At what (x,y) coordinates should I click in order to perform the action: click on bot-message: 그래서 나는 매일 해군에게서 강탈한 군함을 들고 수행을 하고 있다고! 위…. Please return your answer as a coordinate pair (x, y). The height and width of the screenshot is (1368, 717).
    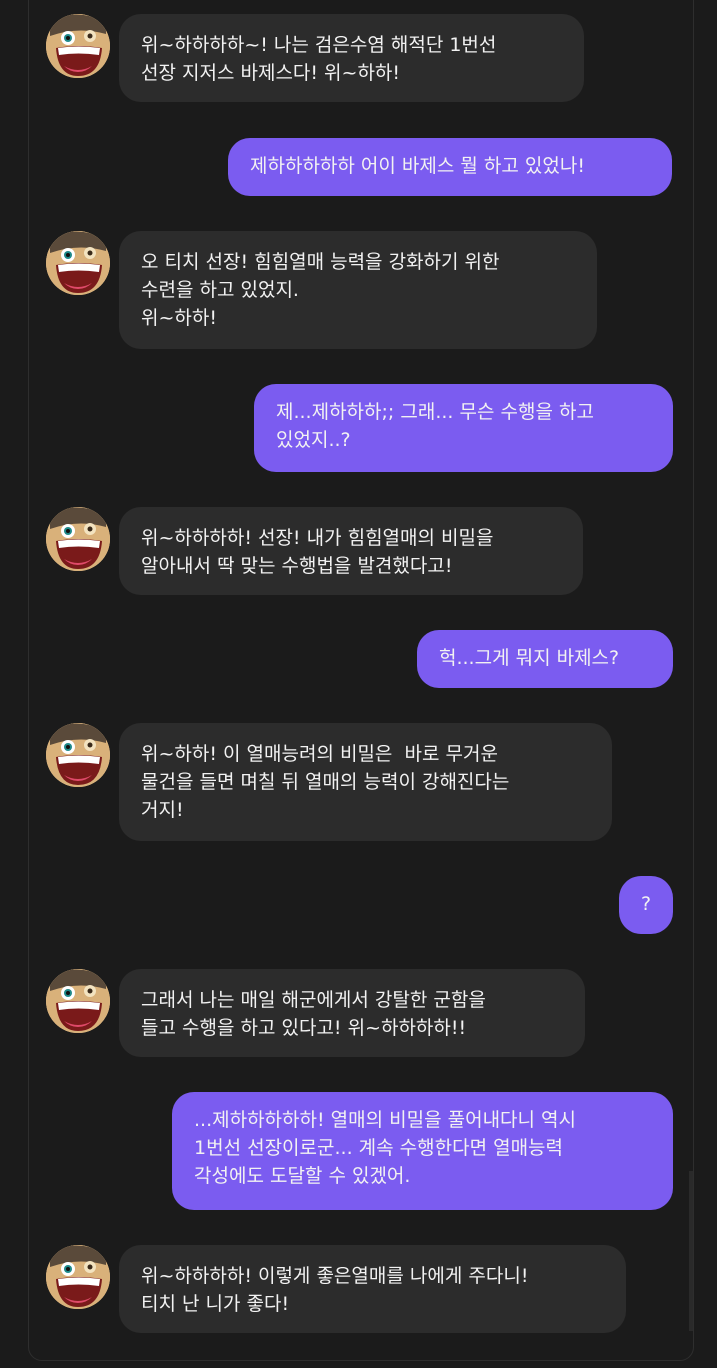
    Looking at the image, I should click on (352, 1013).